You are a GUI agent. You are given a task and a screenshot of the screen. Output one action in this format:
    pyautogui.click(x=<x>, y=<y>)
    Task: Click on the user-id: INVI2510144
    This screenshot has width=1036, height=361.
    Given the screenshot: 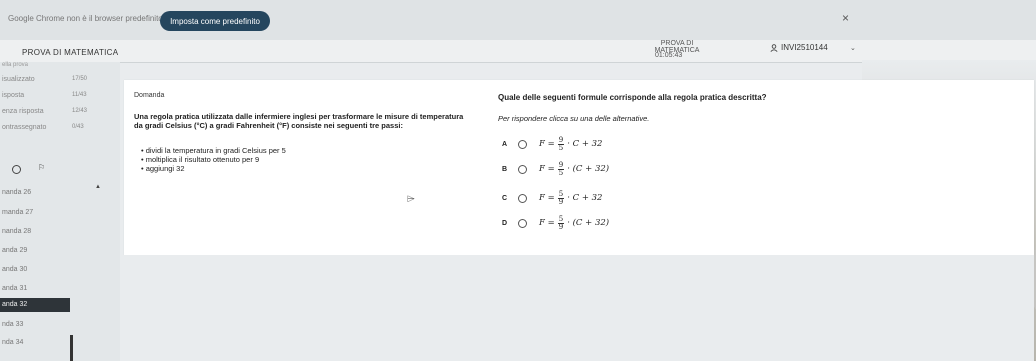 What is the action you would take?
    pyautogui.click(x=804, y=47)
    